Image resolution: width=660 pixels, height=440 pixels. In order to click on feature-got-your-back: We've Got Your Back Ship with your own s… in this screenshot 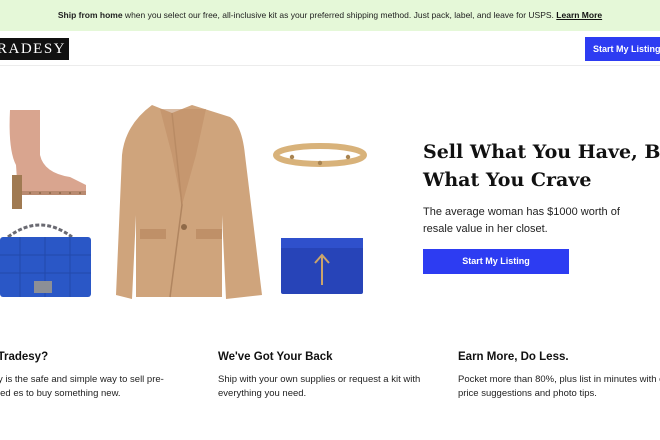, I will do `click(323, 376)`.